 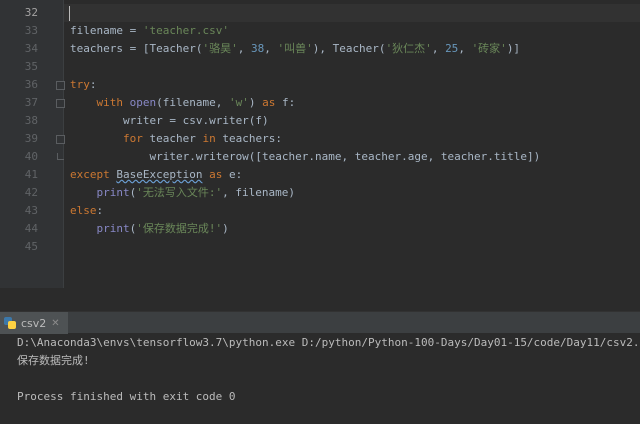 I want to click on line-number-gutter: 32 33 34 35 36 37 38 39 40 41 42 43 44 45, so click(x=32, y=144).